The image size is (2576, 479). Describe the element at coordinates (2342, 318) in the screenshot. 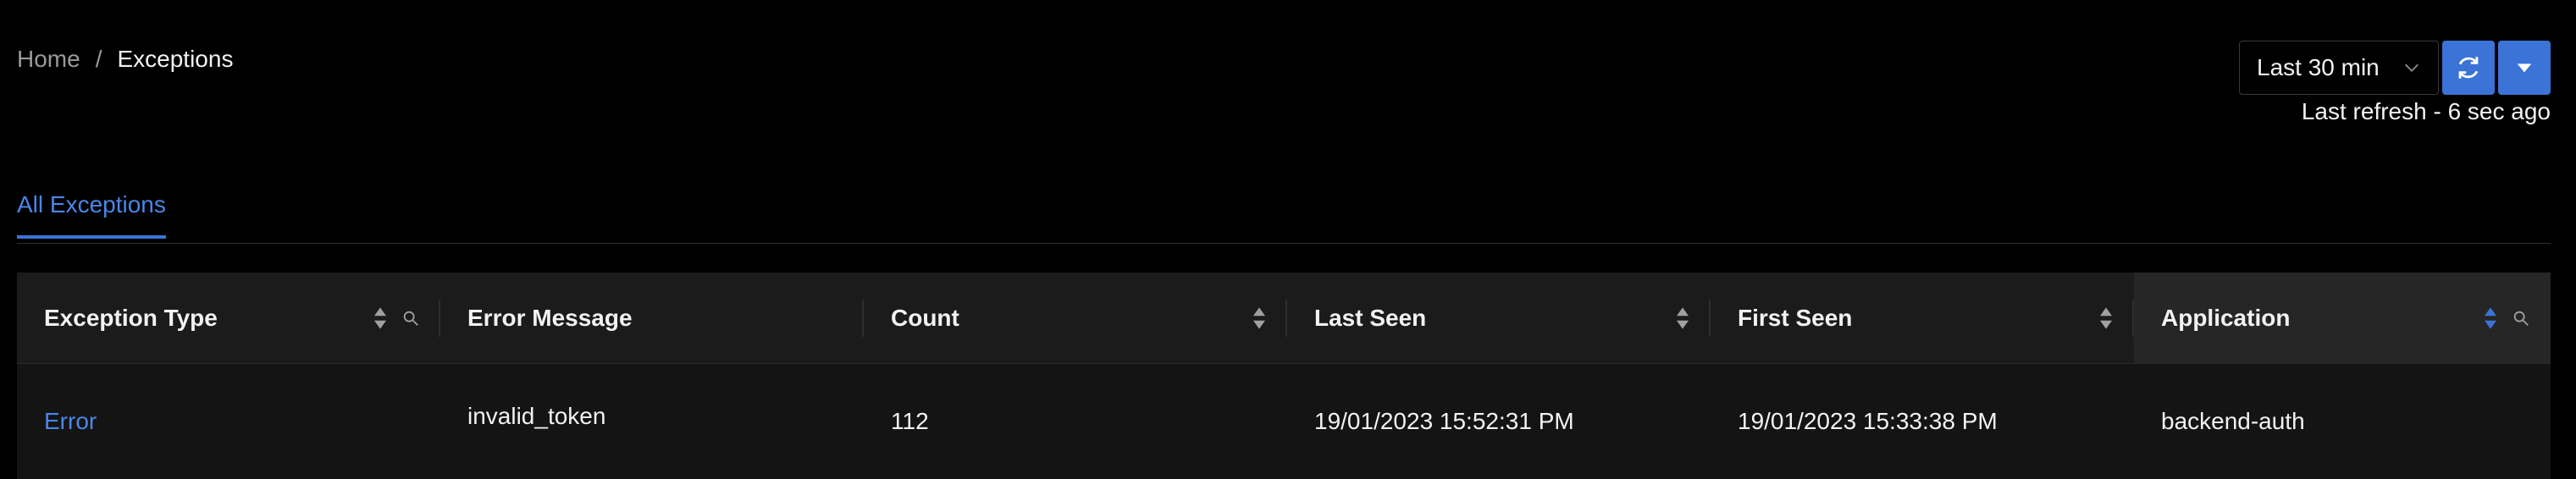

I see `column-header-application: Application` at that location.